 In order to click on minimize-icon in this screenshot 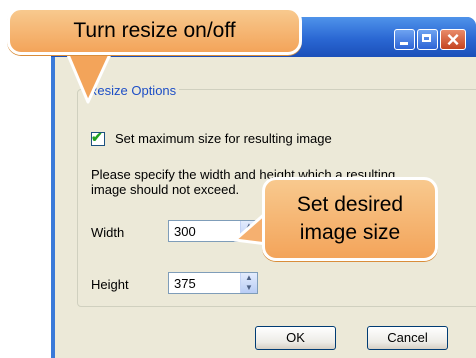, I will do `click(404, 39)`.